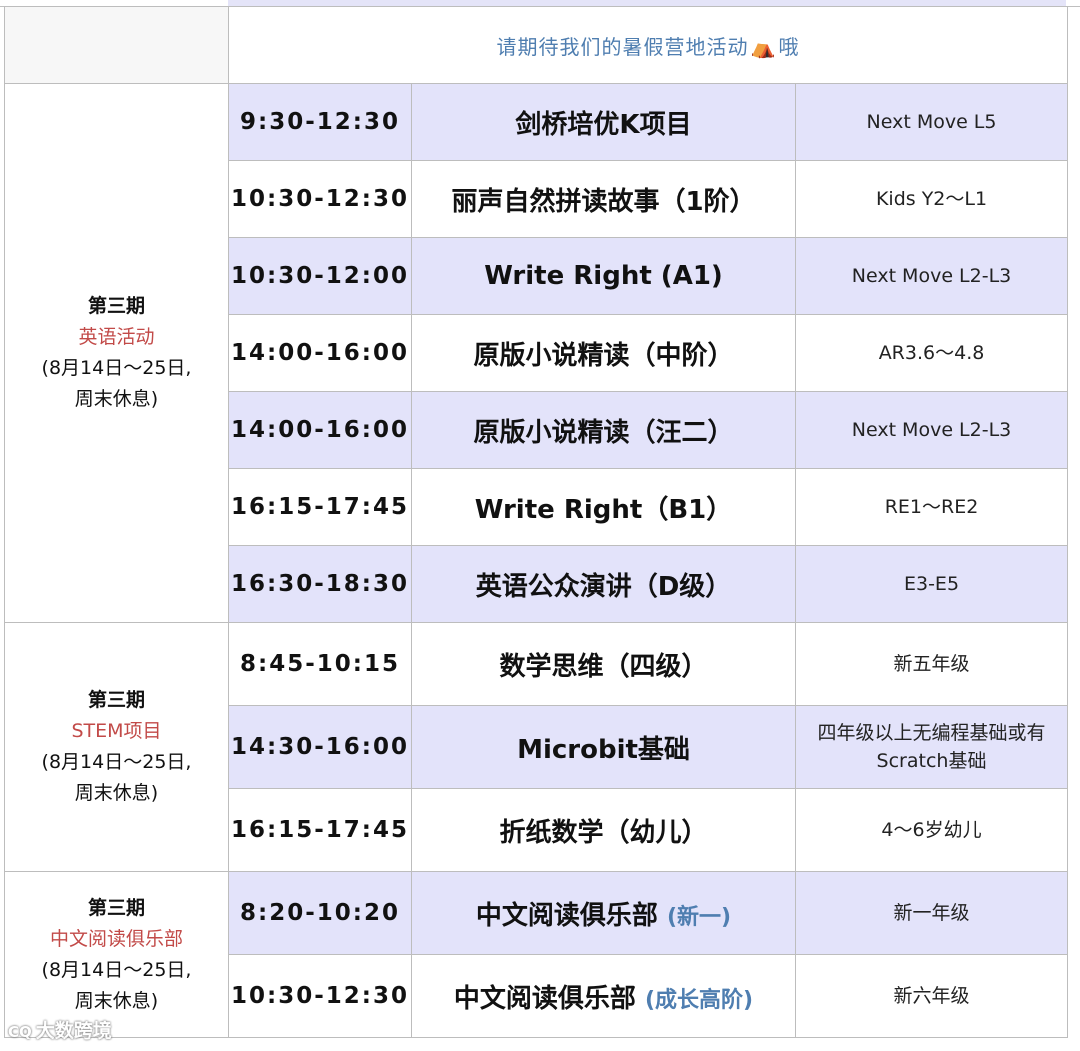 This screenshot has width=1080, height=1051. I want to click on time-cell: 9:30-12:30, so click(320, 122).